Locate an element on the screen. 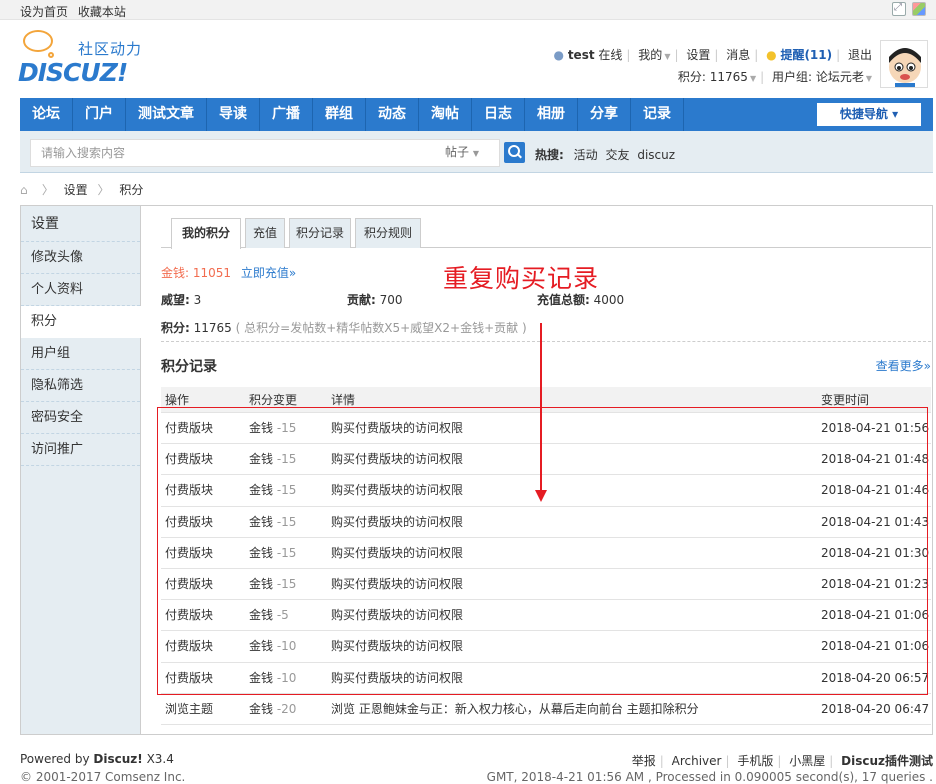  nav-item: 淘帖 is located at coordinates (445, 114).